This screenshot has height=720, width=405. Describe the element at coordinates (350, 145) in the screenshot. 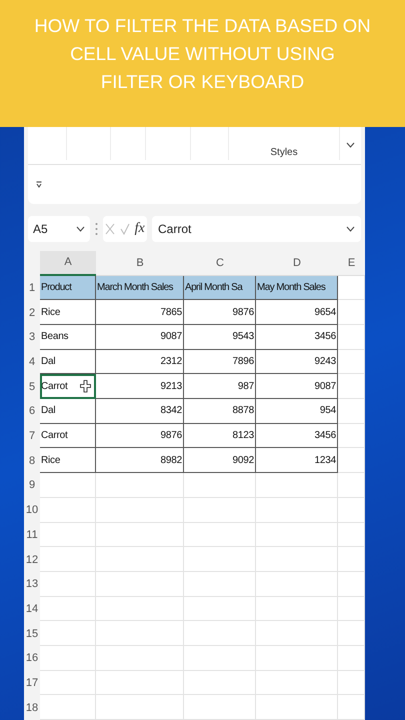

I see `expand-ribbon-icon` at that location.